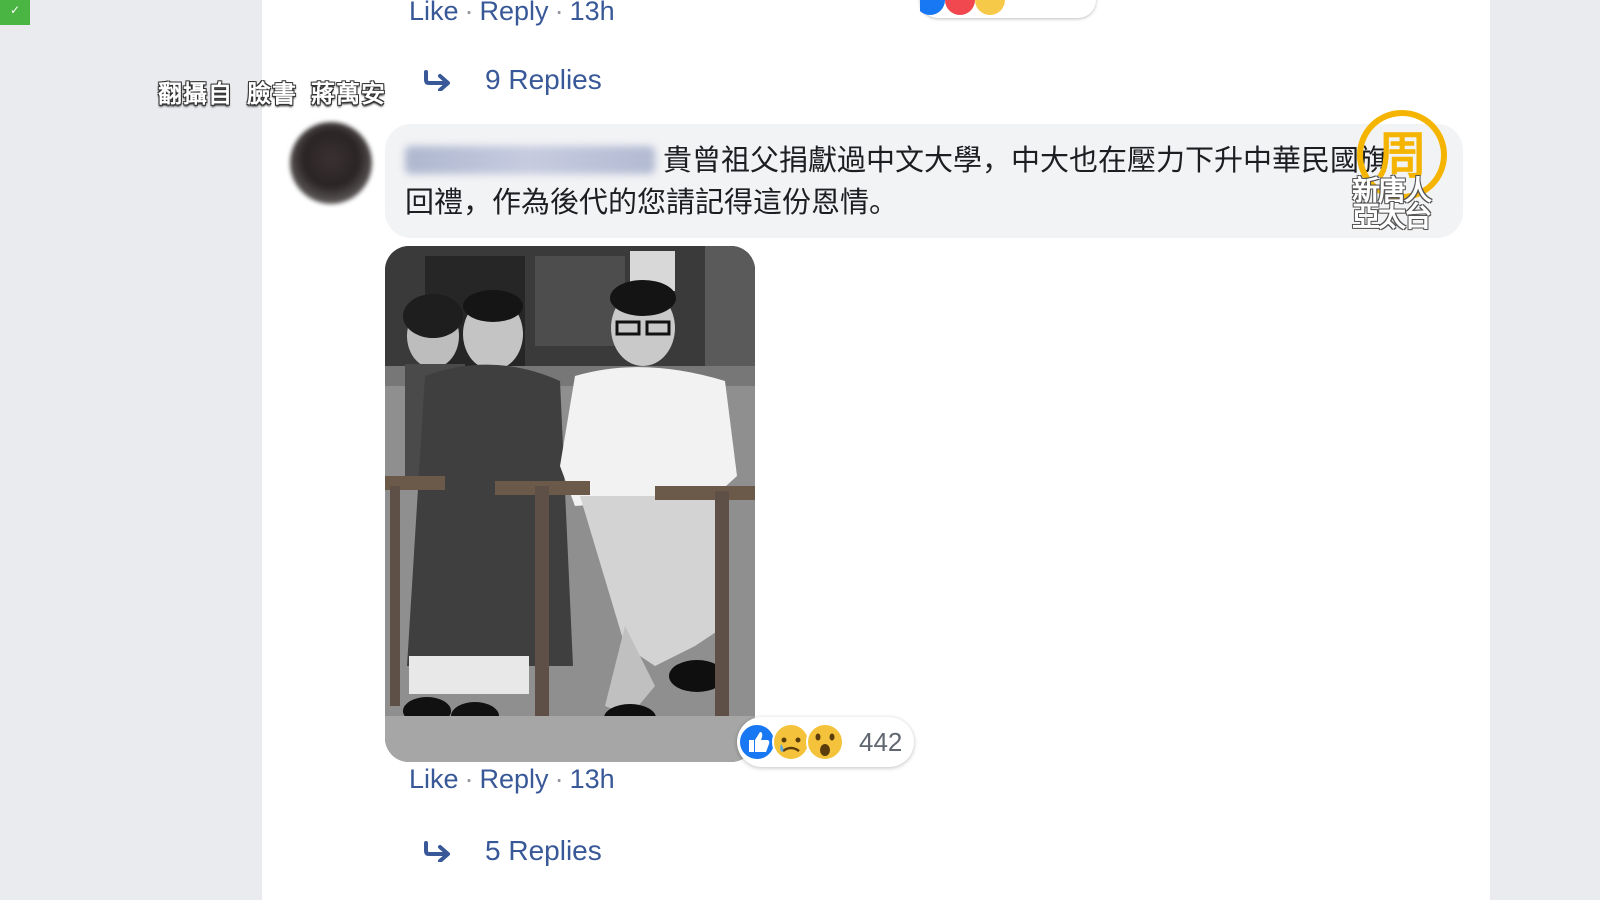 The height and width of the screenshot is (900, 1600). I want to click on view-replies-link: 9 Replies, so click(512, 80).